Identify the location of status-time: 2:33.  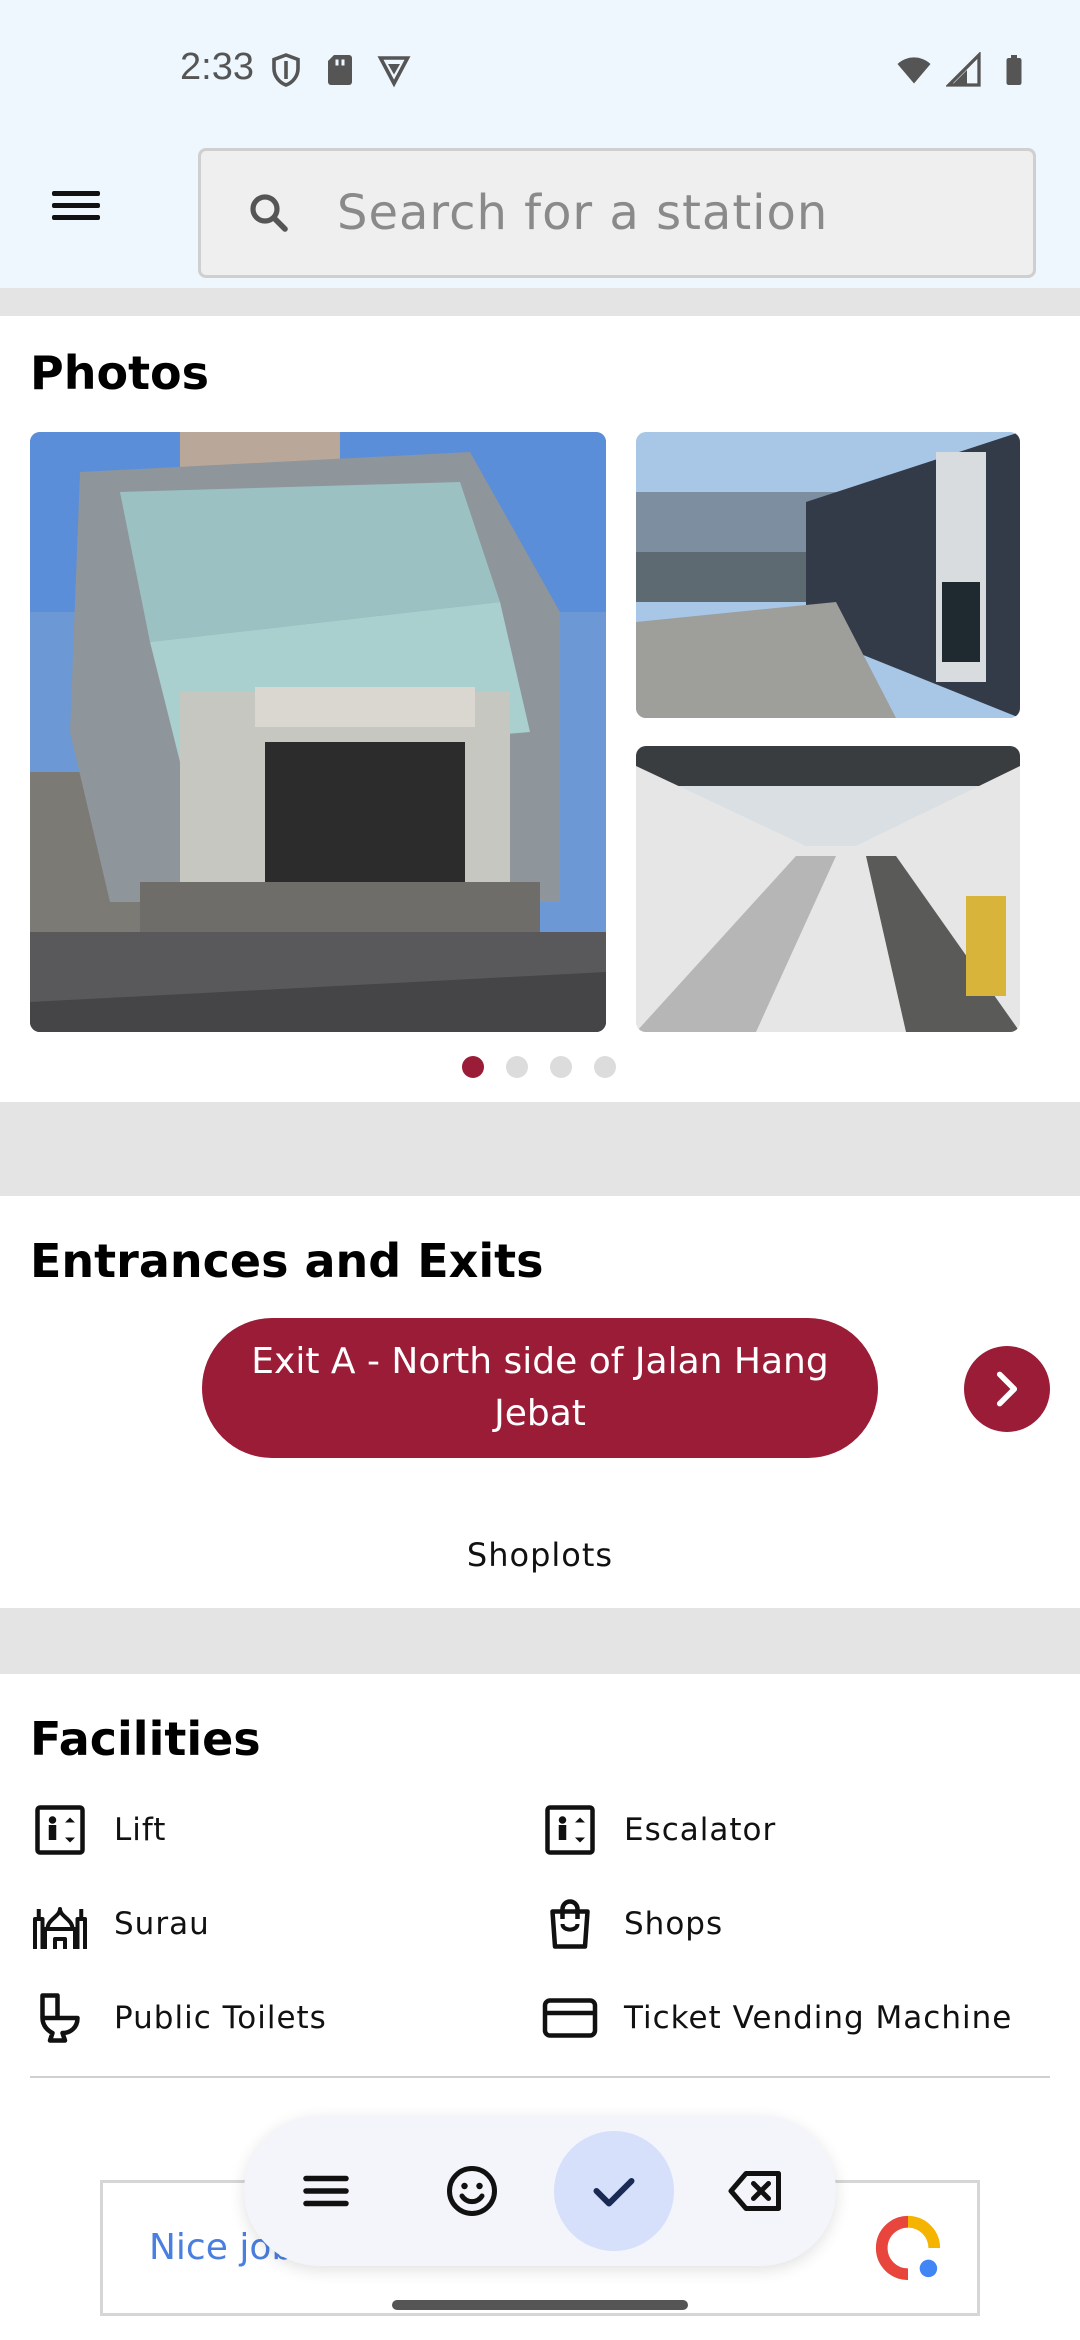
(217, 67).